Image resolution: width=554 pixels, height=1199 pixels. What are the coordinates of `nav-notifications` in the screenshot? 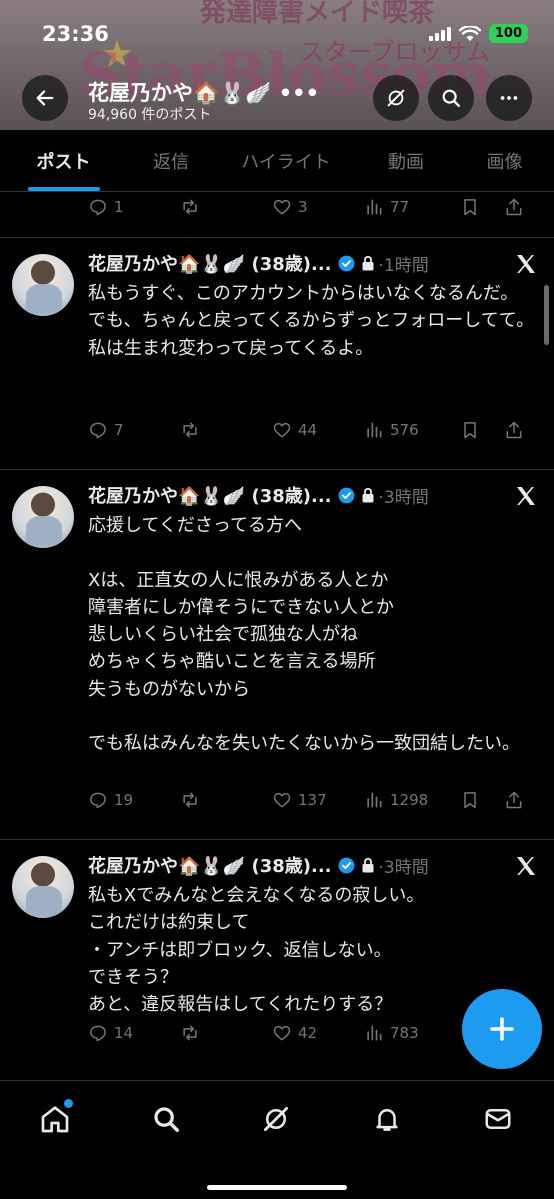 It's located at (387, 1119).